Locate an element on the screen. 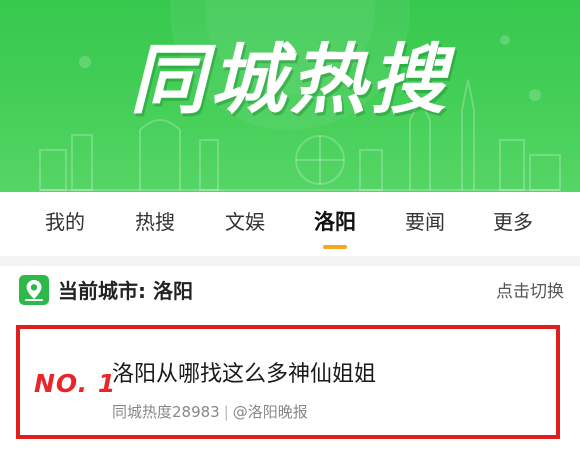  tab-luoyang-label: 洛阳 is located at coordinates (335, 222).